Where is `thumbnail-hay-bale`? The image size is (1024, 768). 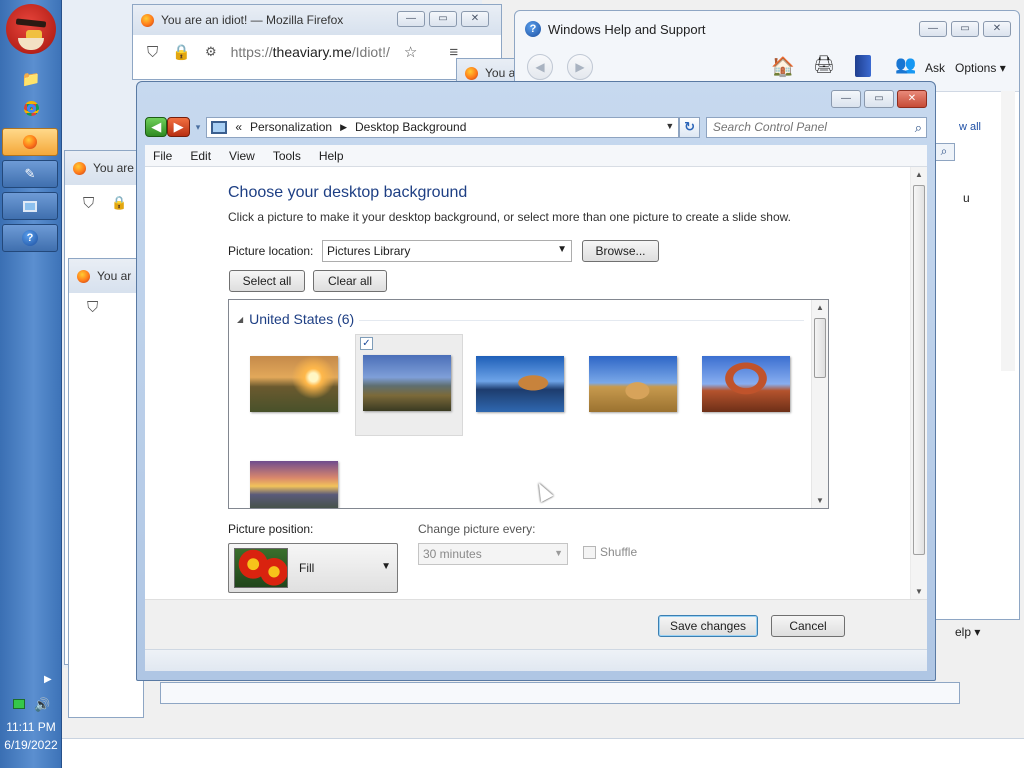 thumbnail-hay-bale is located at coordinates (622, 387).